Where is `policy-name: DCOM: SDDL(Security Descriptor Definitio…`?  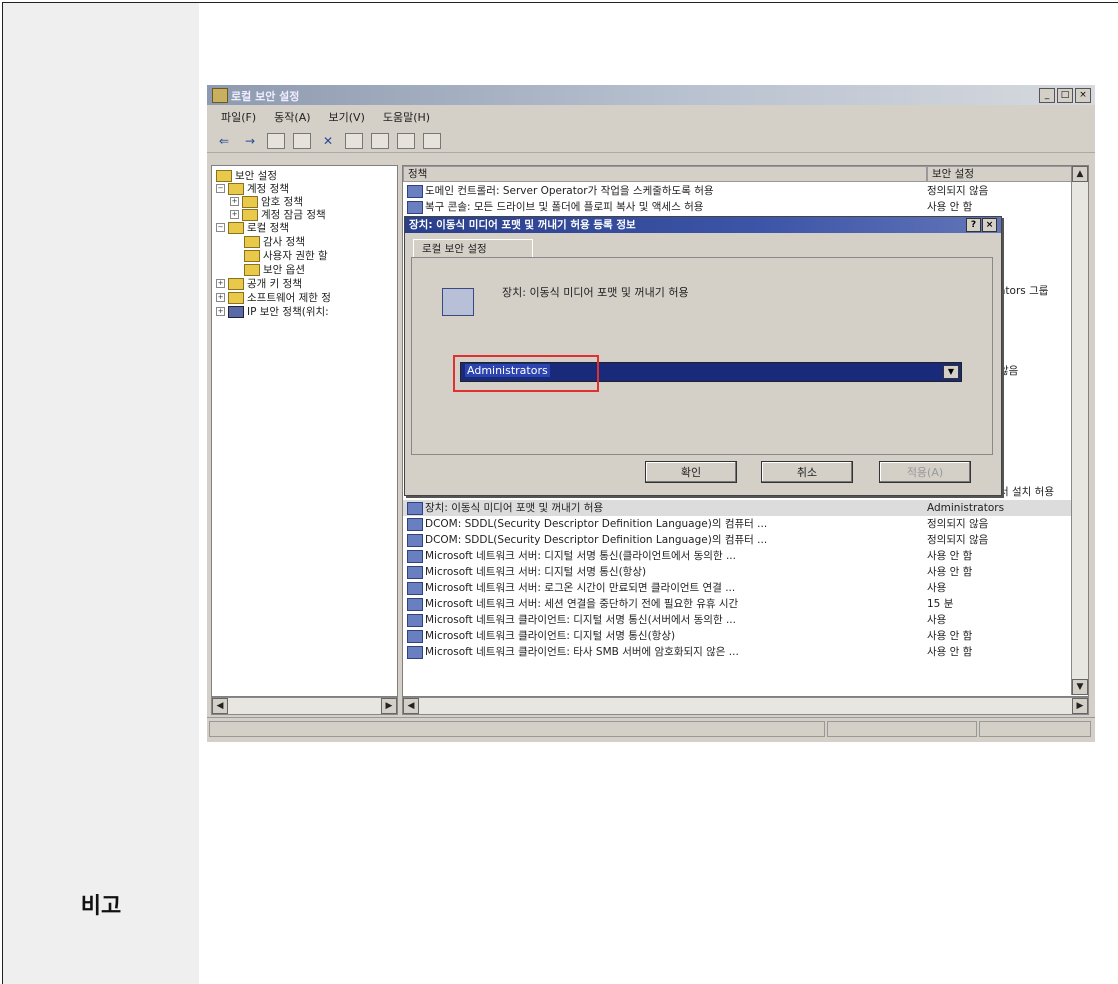
policy-name: DCOM: SDDL(Security Descriptor Definitio… is located at coordinates (596, 524).